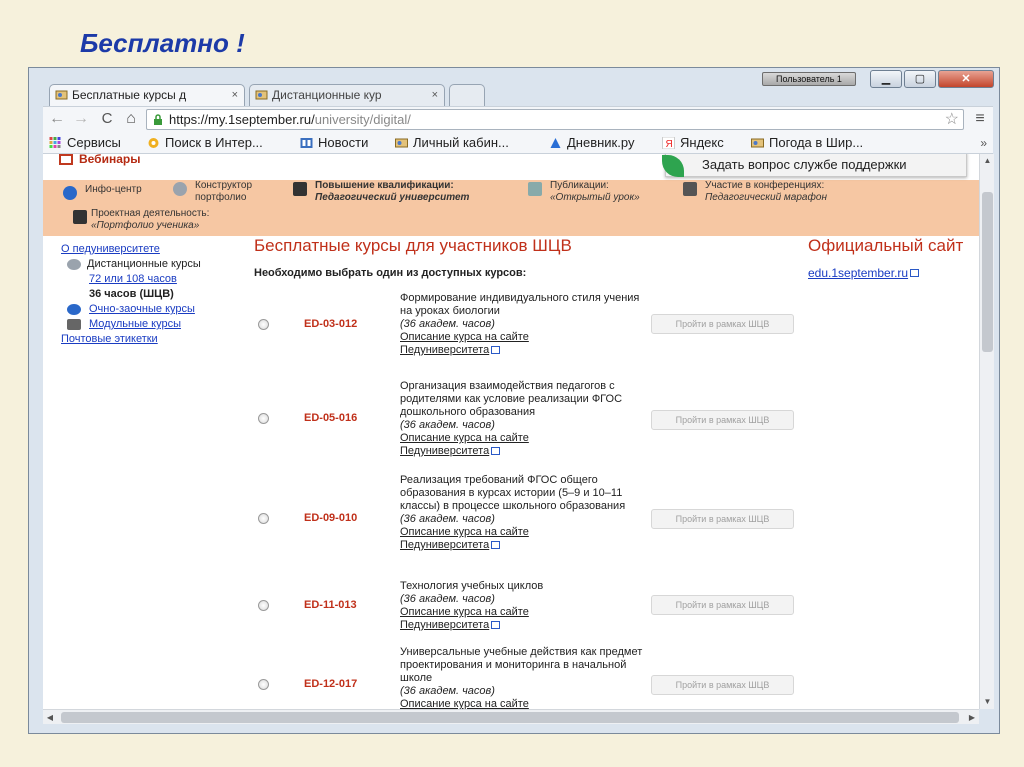 The height and width of the screenshot is (767, 1024). What do you see at coordinates (331, 518) in the screenshot?
I see `course-code: ED-09-010` at bounding box center [331, 518].